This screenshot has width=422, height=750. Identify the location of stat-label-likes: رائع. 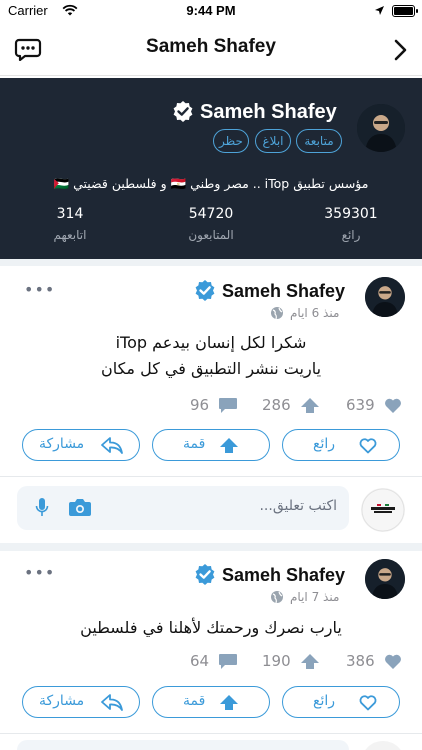
(351, 235).